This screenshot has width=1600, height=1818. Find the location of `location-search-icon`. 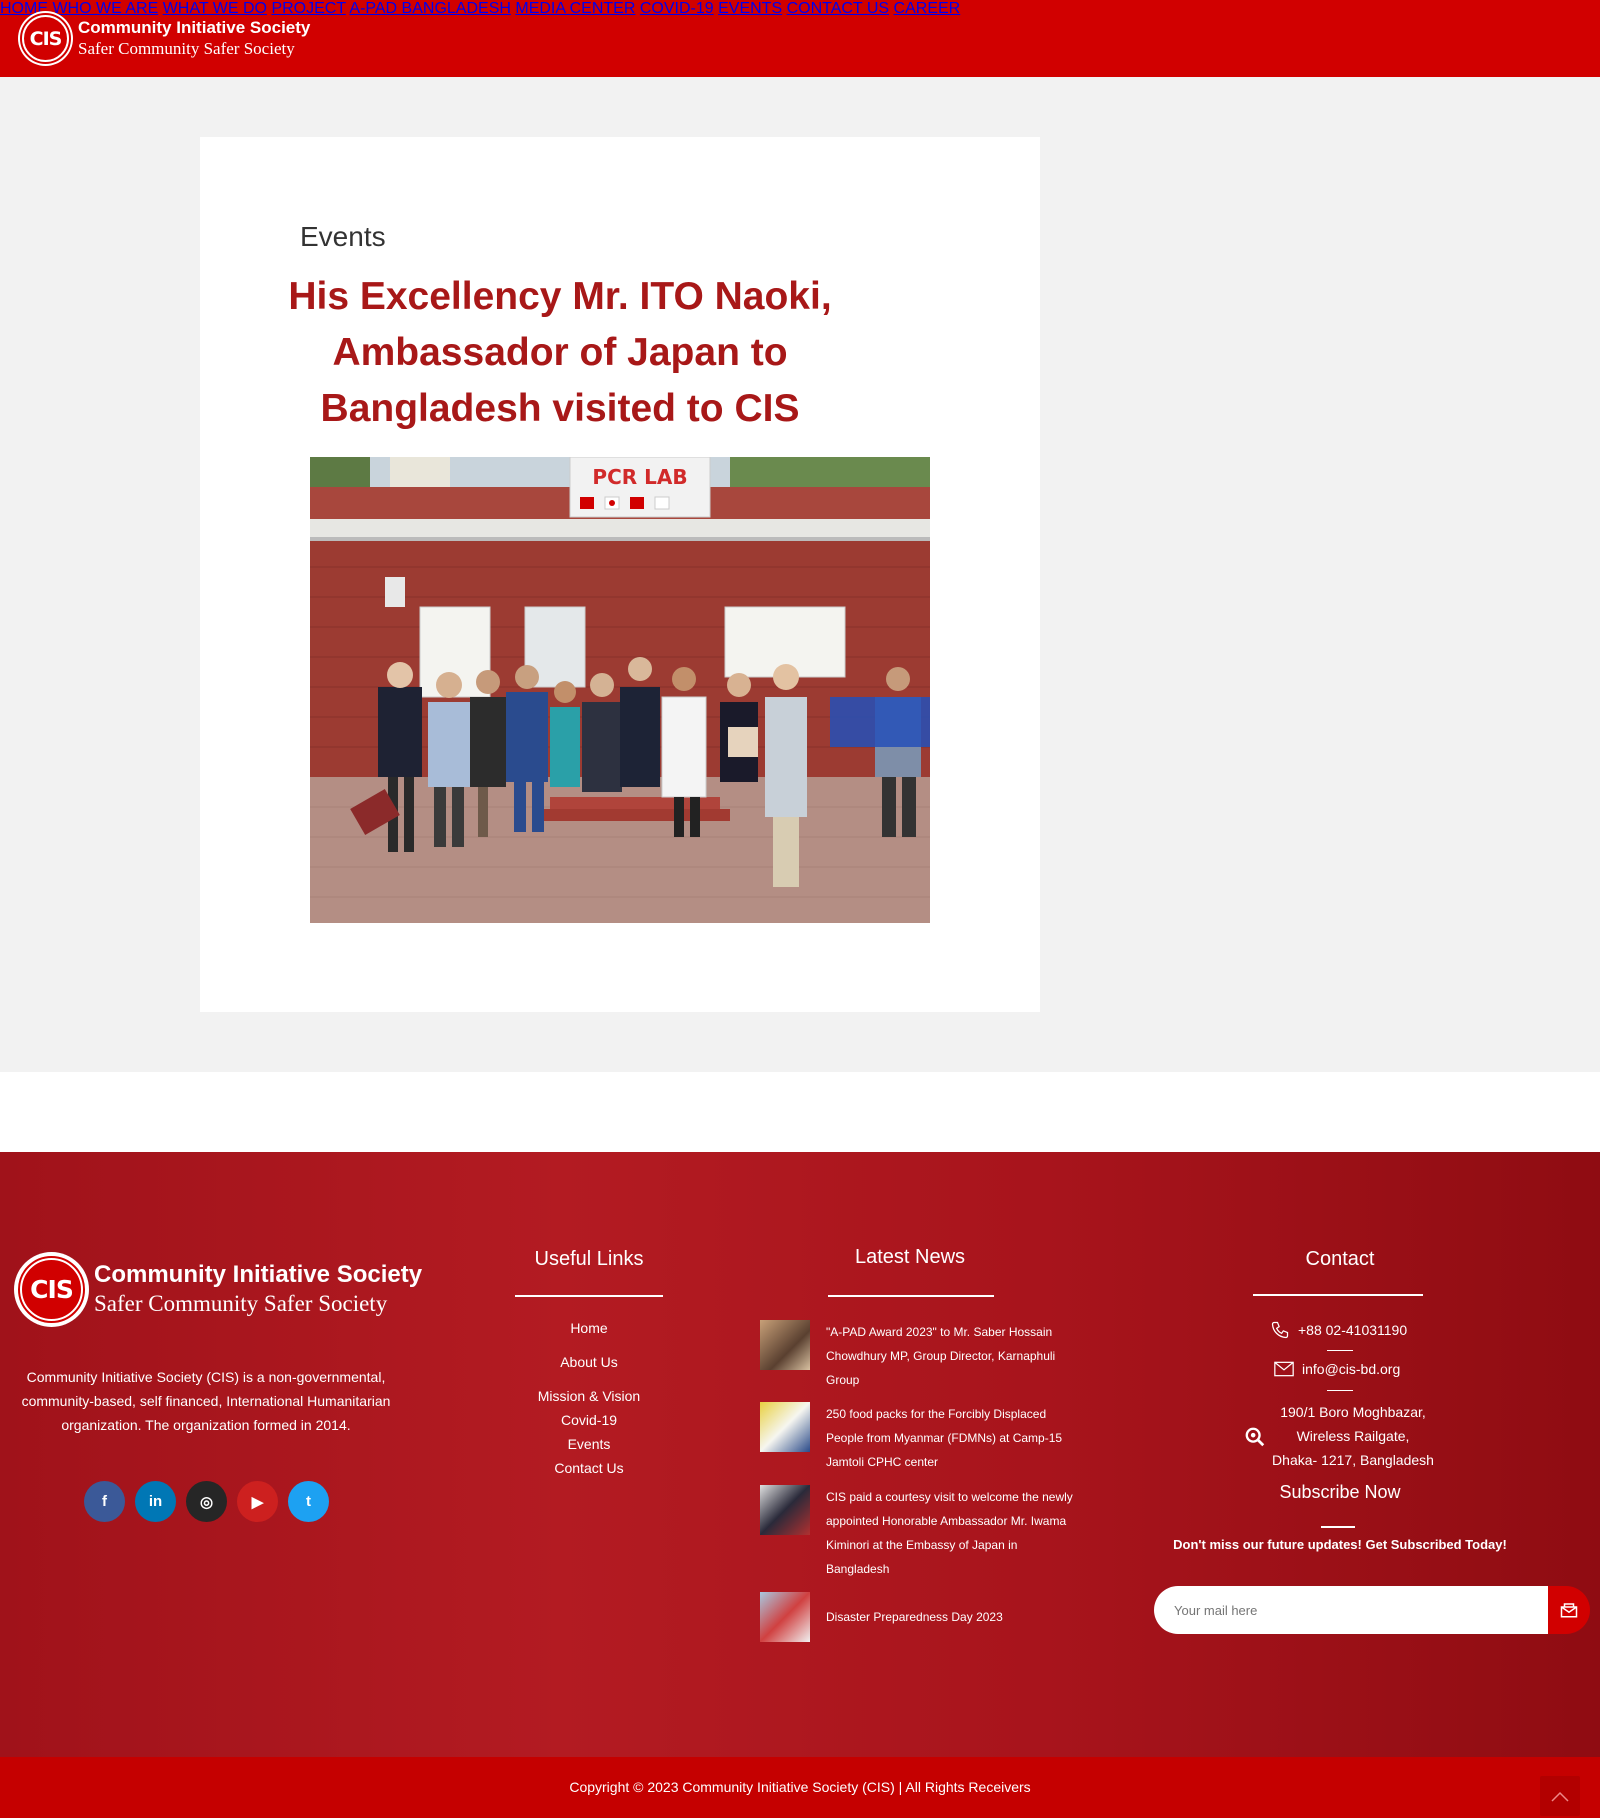

location-search-icon is located at coordinates (1255, 1437).